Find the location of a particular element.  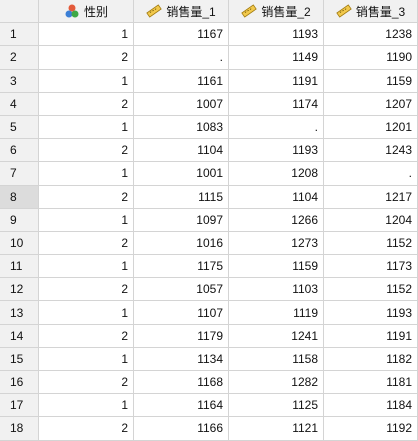

row-number: 17 is located at coordinates (19, 406).